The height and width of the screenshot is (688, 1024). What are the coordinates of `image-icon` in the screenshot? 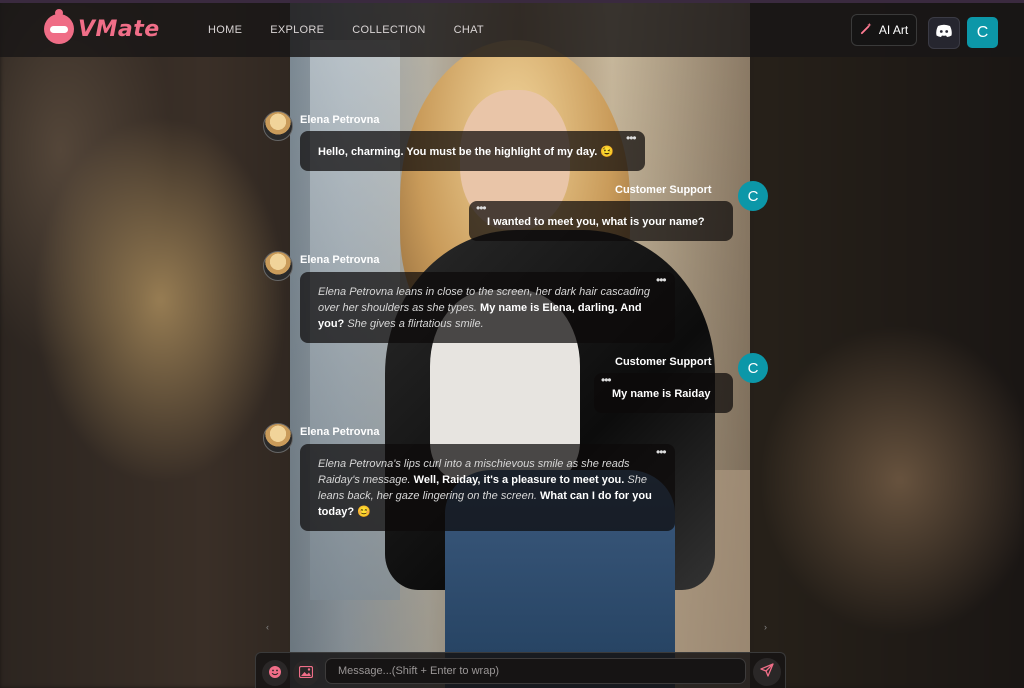 It's located at (306, 673).